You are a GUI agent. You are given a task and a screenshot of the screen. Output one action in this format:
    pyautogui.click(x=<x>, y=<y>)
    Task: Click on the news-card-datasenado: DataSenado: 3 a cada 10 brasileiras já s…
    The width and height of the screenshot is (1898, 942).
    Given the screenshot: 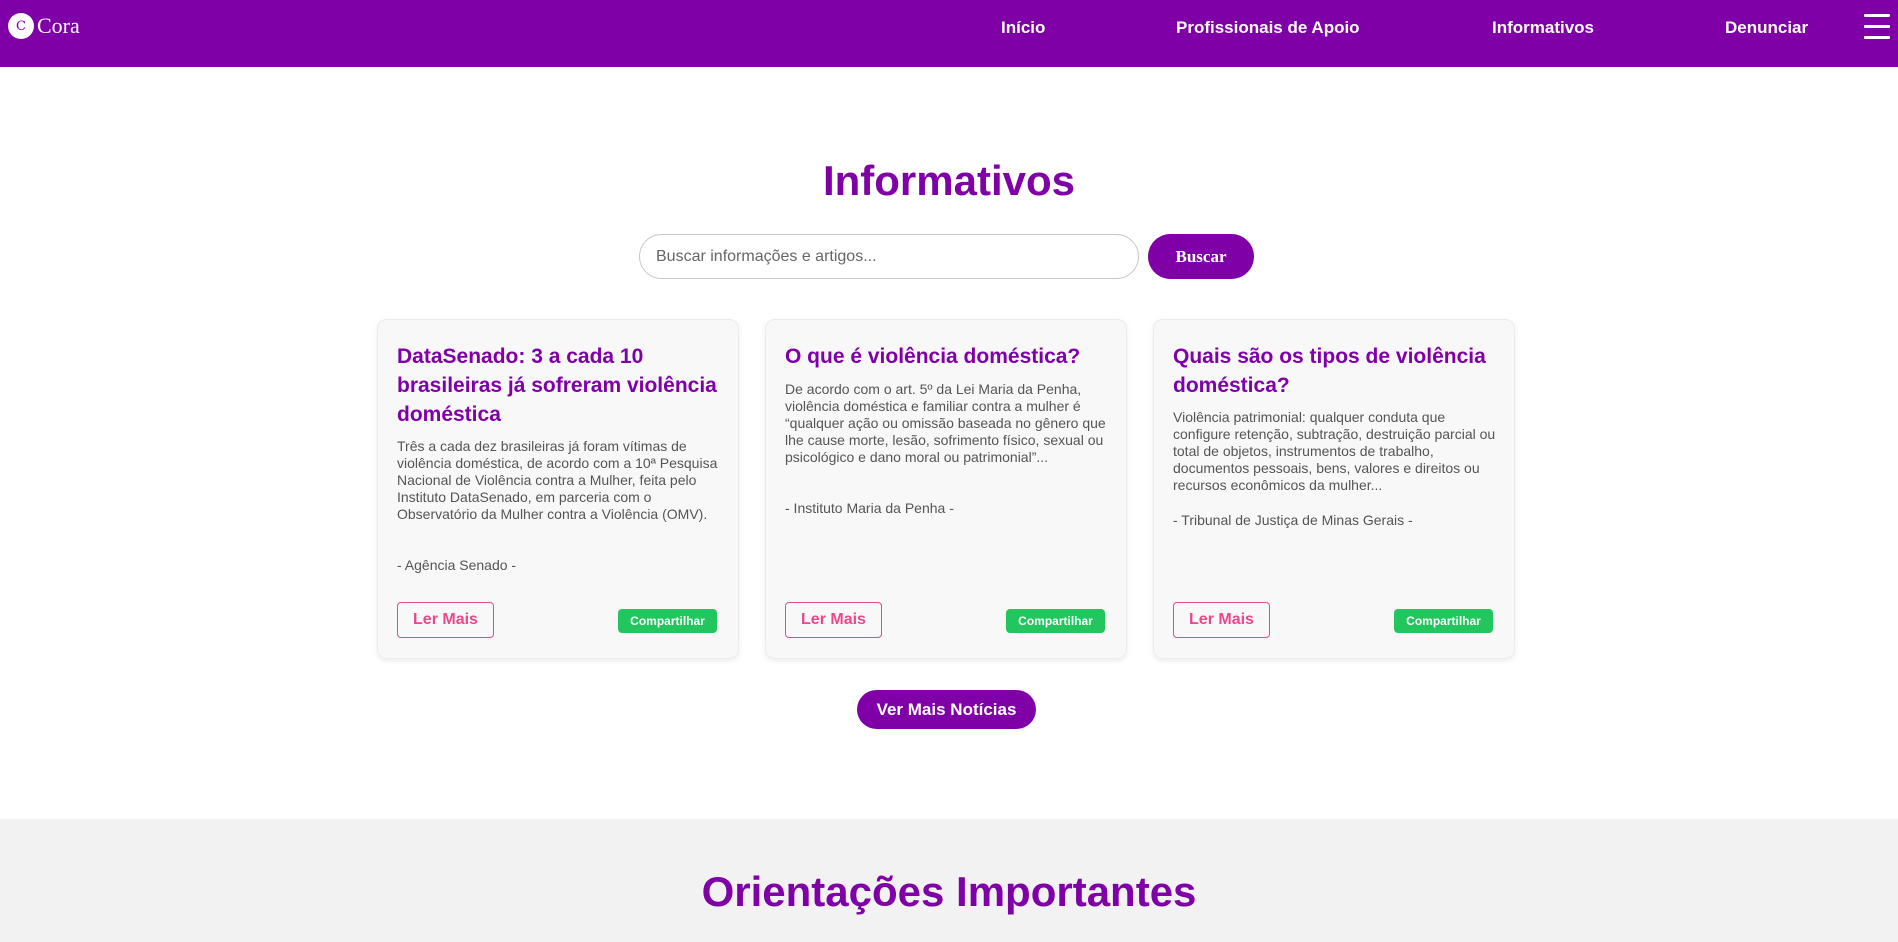 What is the action you would take?
    pyautogui.click(x=558, y=489)
    